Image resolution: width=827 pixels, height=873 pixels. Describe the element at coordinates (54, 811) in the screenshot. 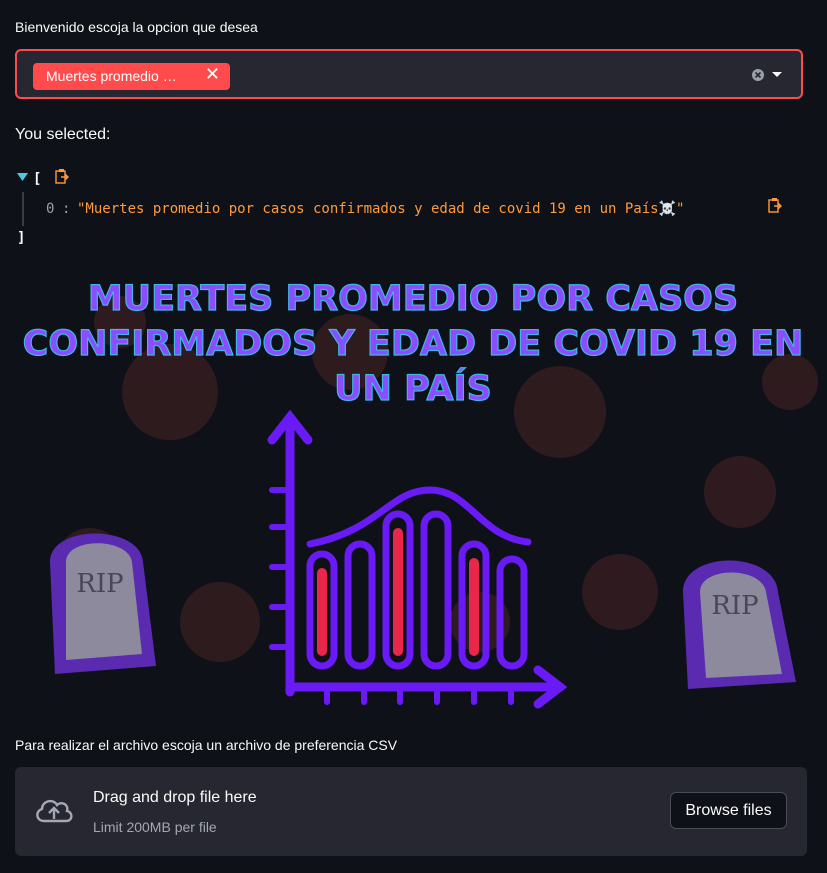

I see `cloud-upload-icon` at that location.